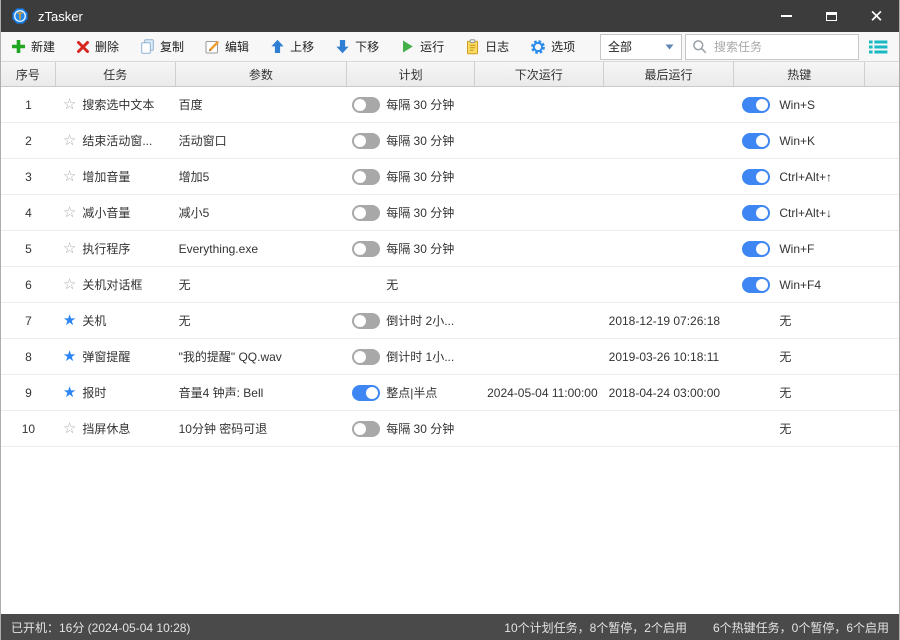  I want to click on table-header: 序号 任务 参数 计划 下次运行 最后运行 热键, so click(450, 74).